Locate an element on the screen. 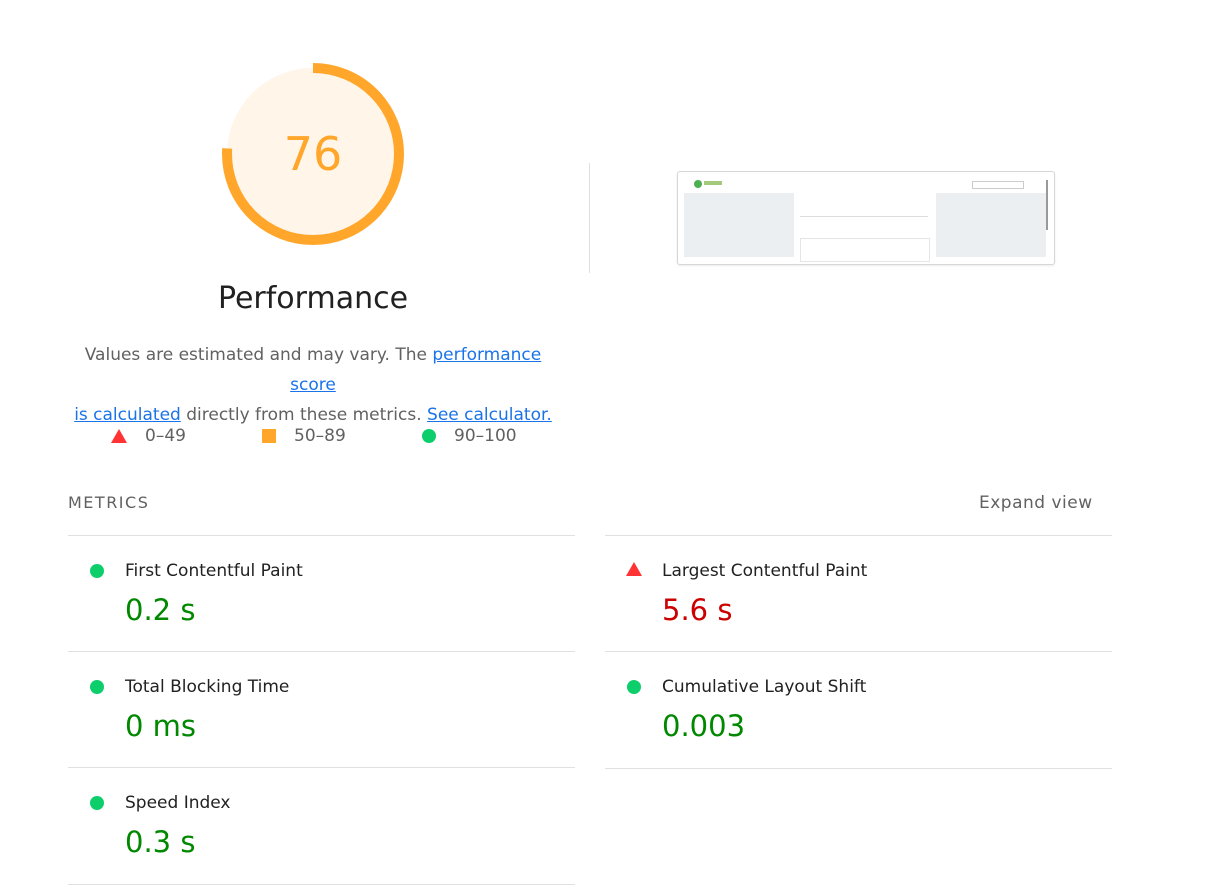 This screenshot has height=896, width=1224. thumbnail-logo-text is located at coordinates (713, 183).